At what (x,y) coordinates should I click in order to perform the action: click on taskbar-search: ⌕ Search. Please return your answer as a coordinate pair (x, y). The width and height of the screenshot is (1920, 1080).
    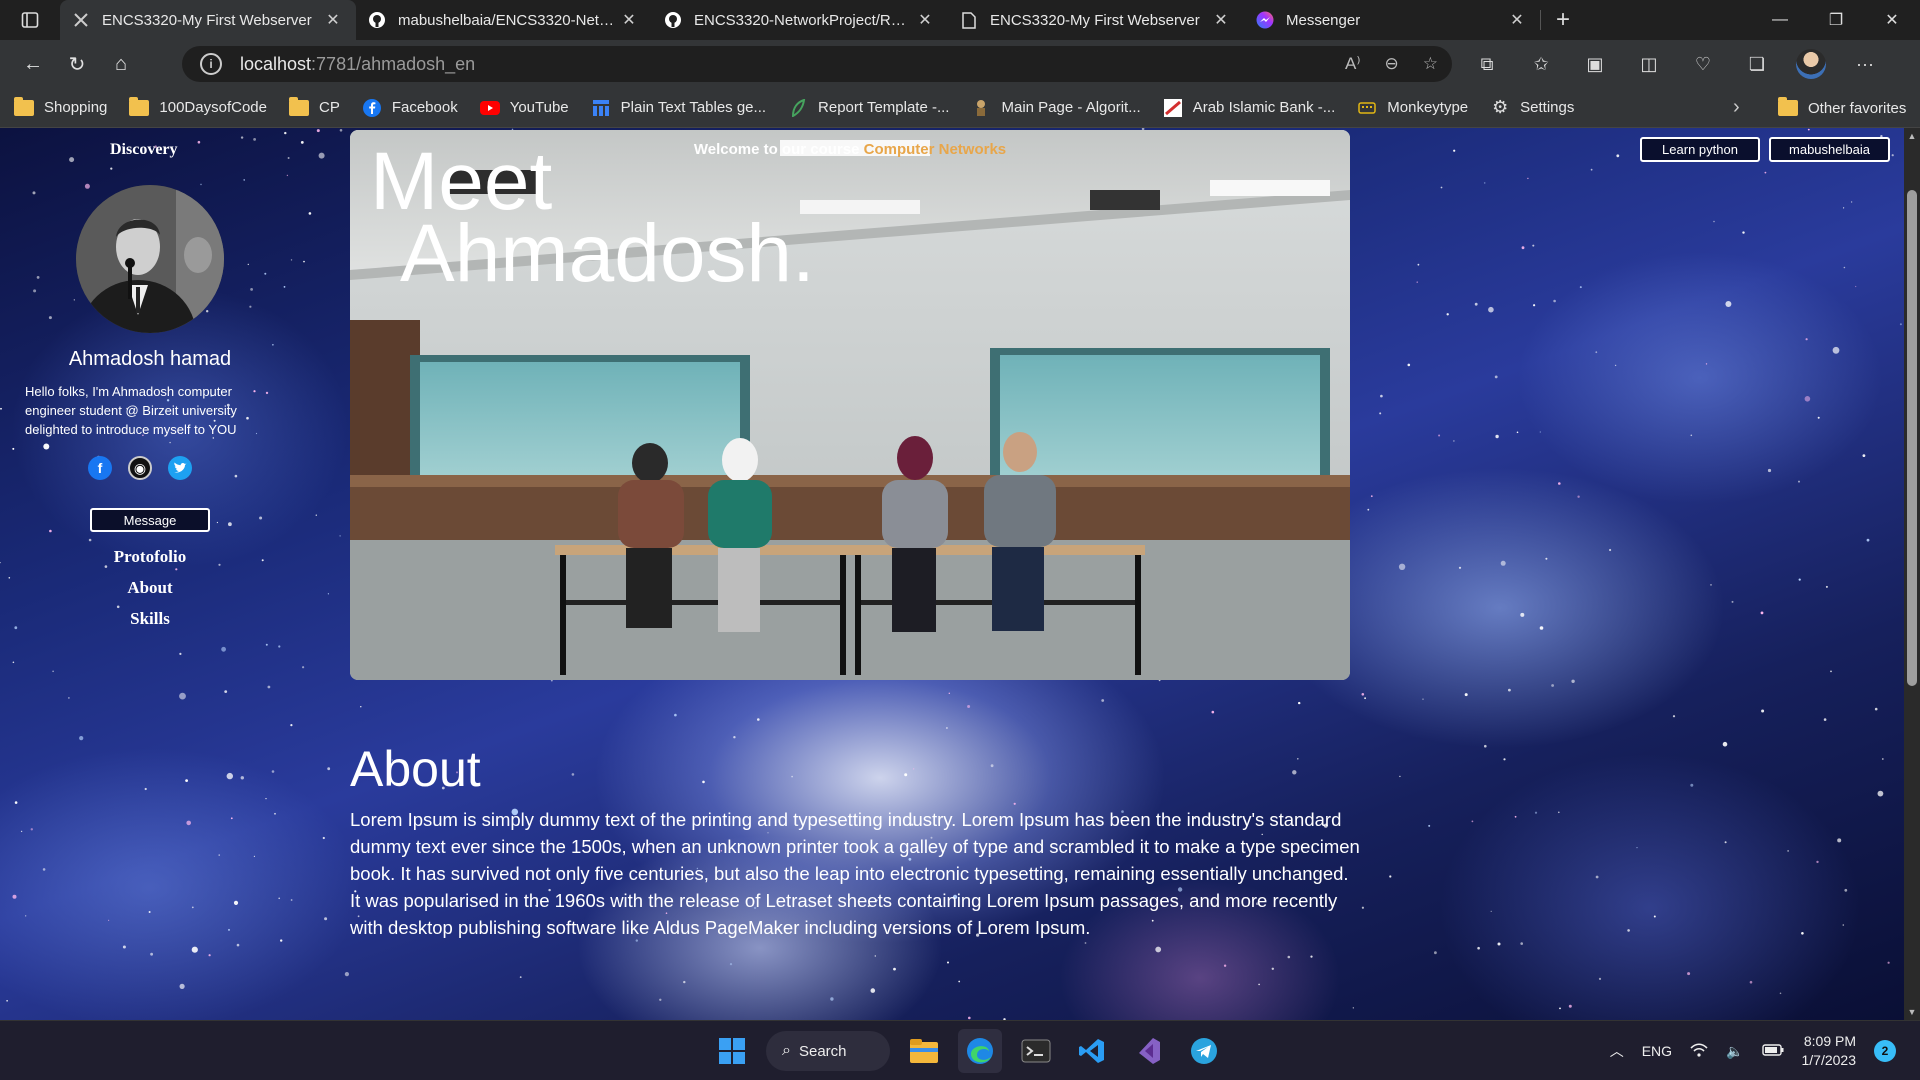
    Looking at the image, I should click on (828, 1051).